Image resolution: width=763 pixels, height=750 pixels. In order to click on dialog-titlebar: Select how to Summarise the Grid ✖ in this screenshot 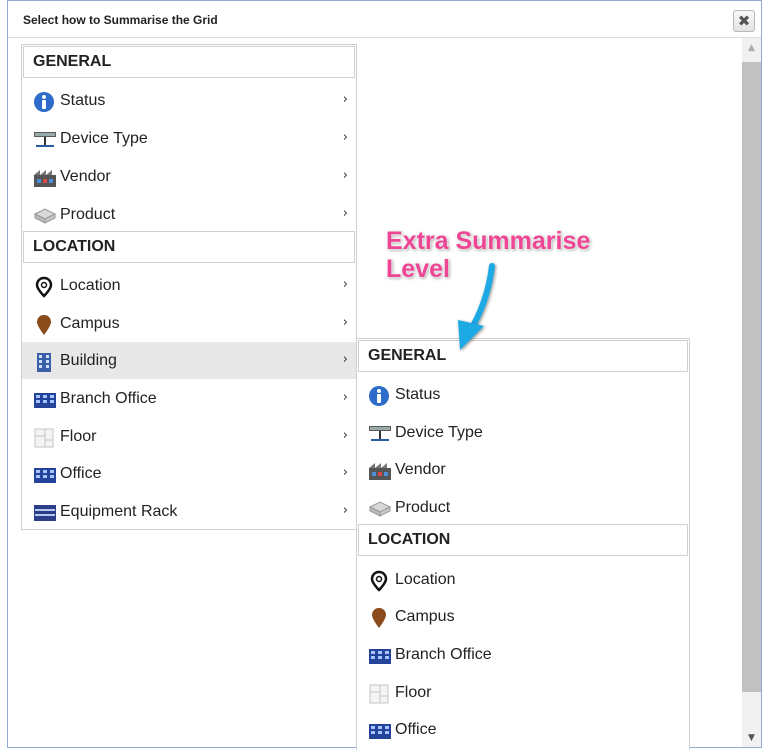, I will do `click(384, 19)`.